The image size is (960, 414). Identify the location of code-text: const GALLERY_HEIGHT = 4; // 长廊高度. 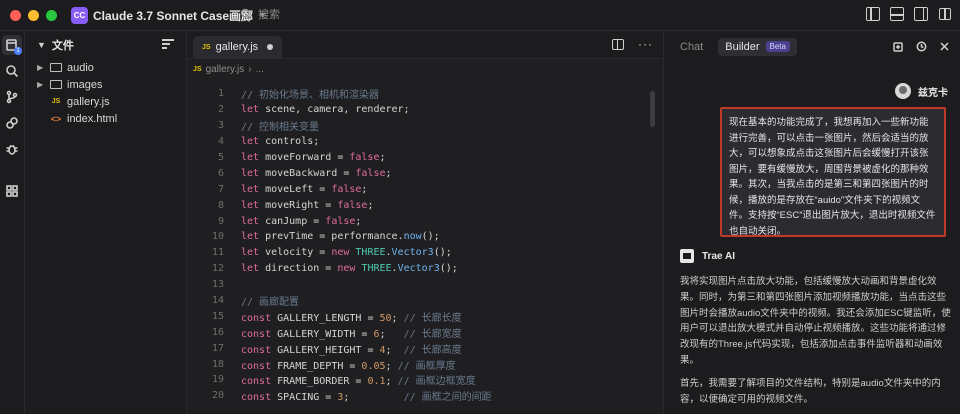
(351, 350).